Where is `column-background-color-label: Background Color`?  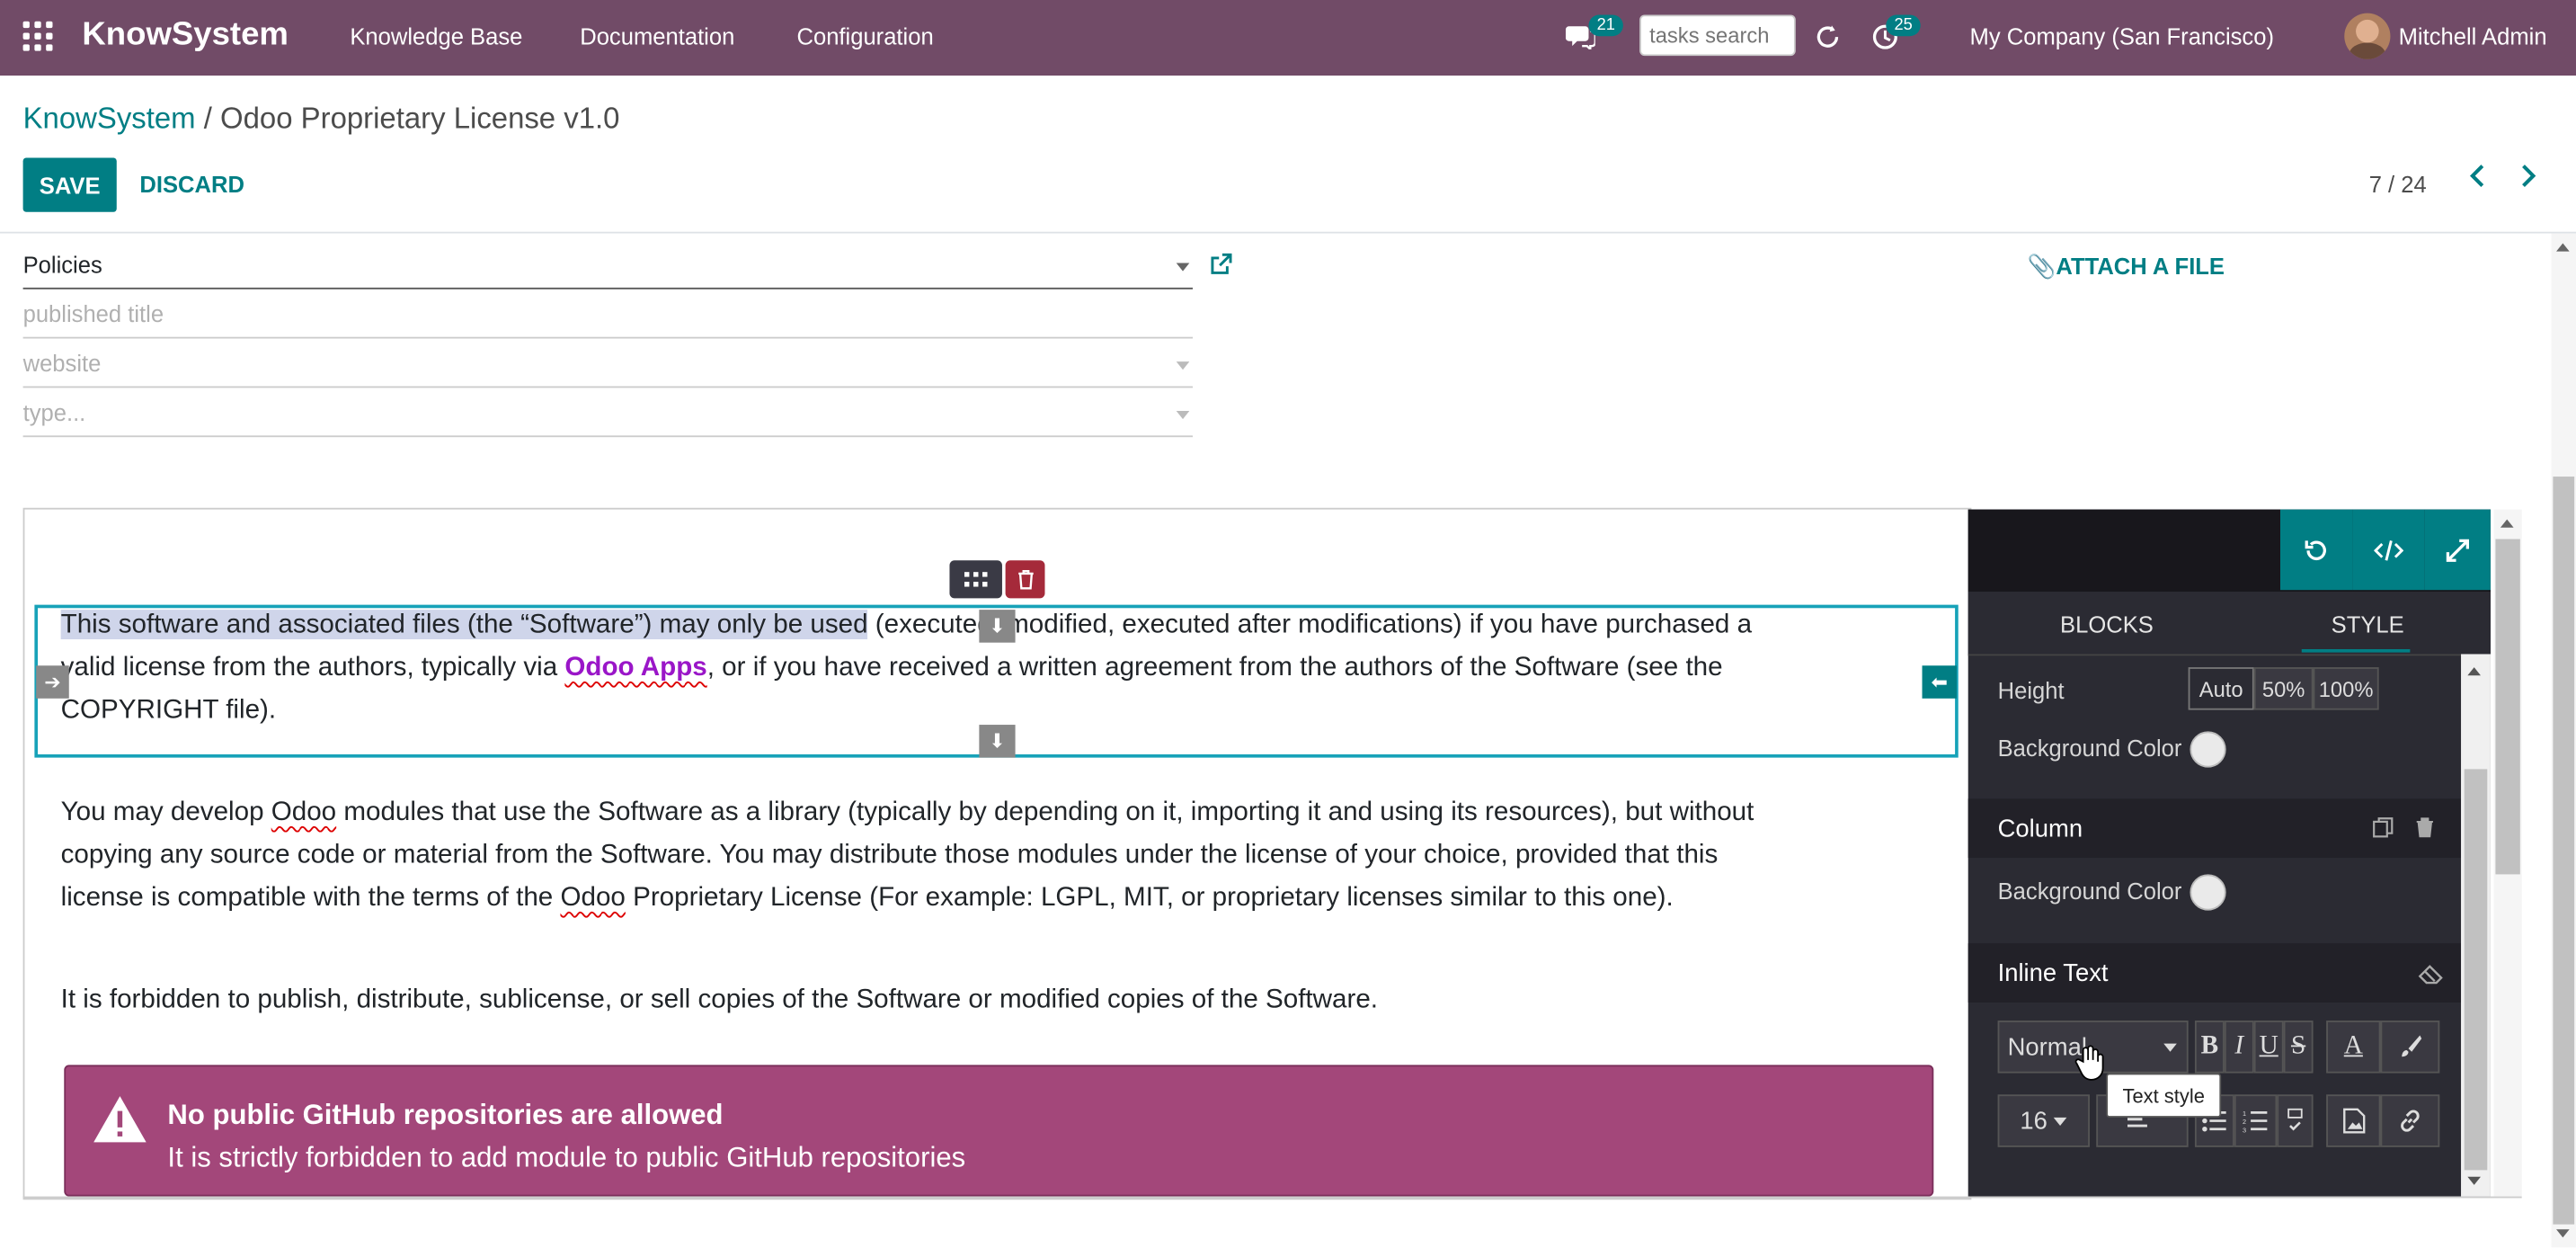 column-background-color-label: Background Color is located at coordinates (2089, 891).